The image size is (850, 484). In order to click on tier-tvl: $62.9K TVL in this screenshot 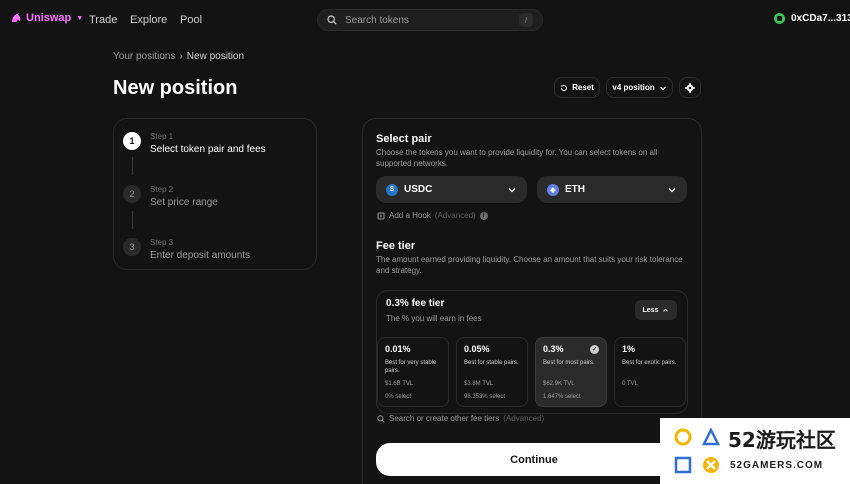, I will do `click(559, 384)`.